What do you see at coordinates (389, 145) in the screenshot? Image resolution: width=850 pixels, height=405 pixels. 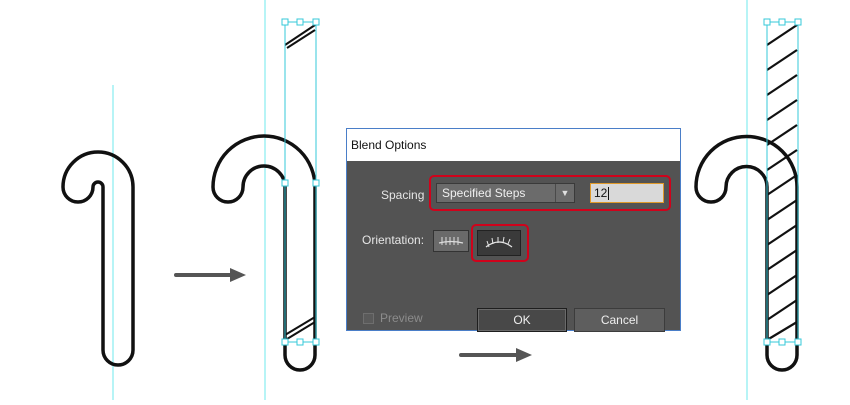 I see `dialog-title: Blend Options` at bounding box center [389, 145].